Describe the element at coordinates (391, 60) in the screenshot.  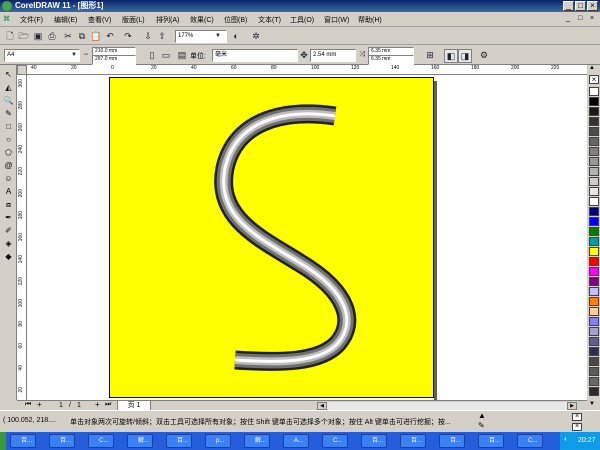
I see `duplicate-y-field: 6.35 mm` at that location.